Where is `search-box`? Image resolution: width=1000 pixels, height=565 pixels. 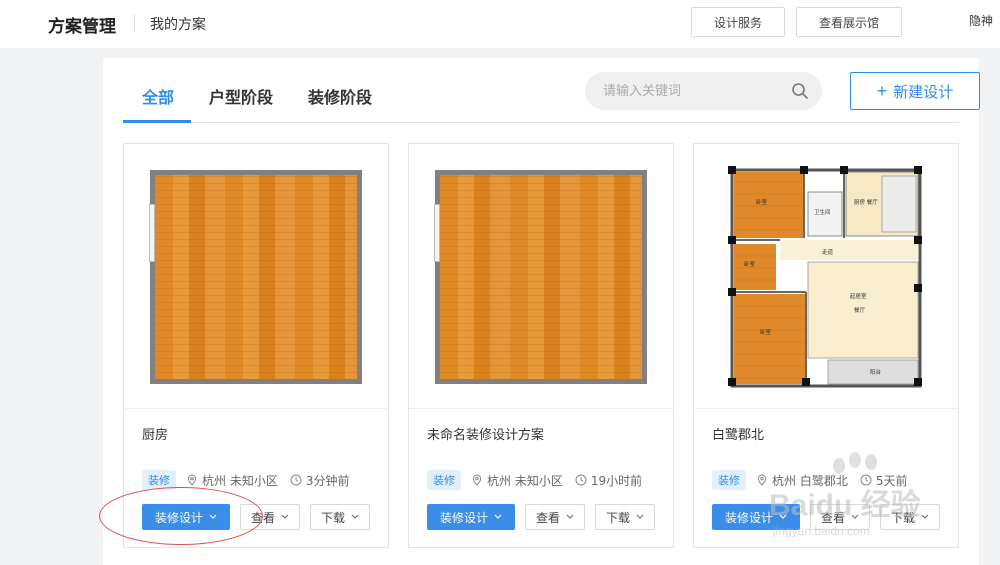
search-box is located at coordinates (703, 91).